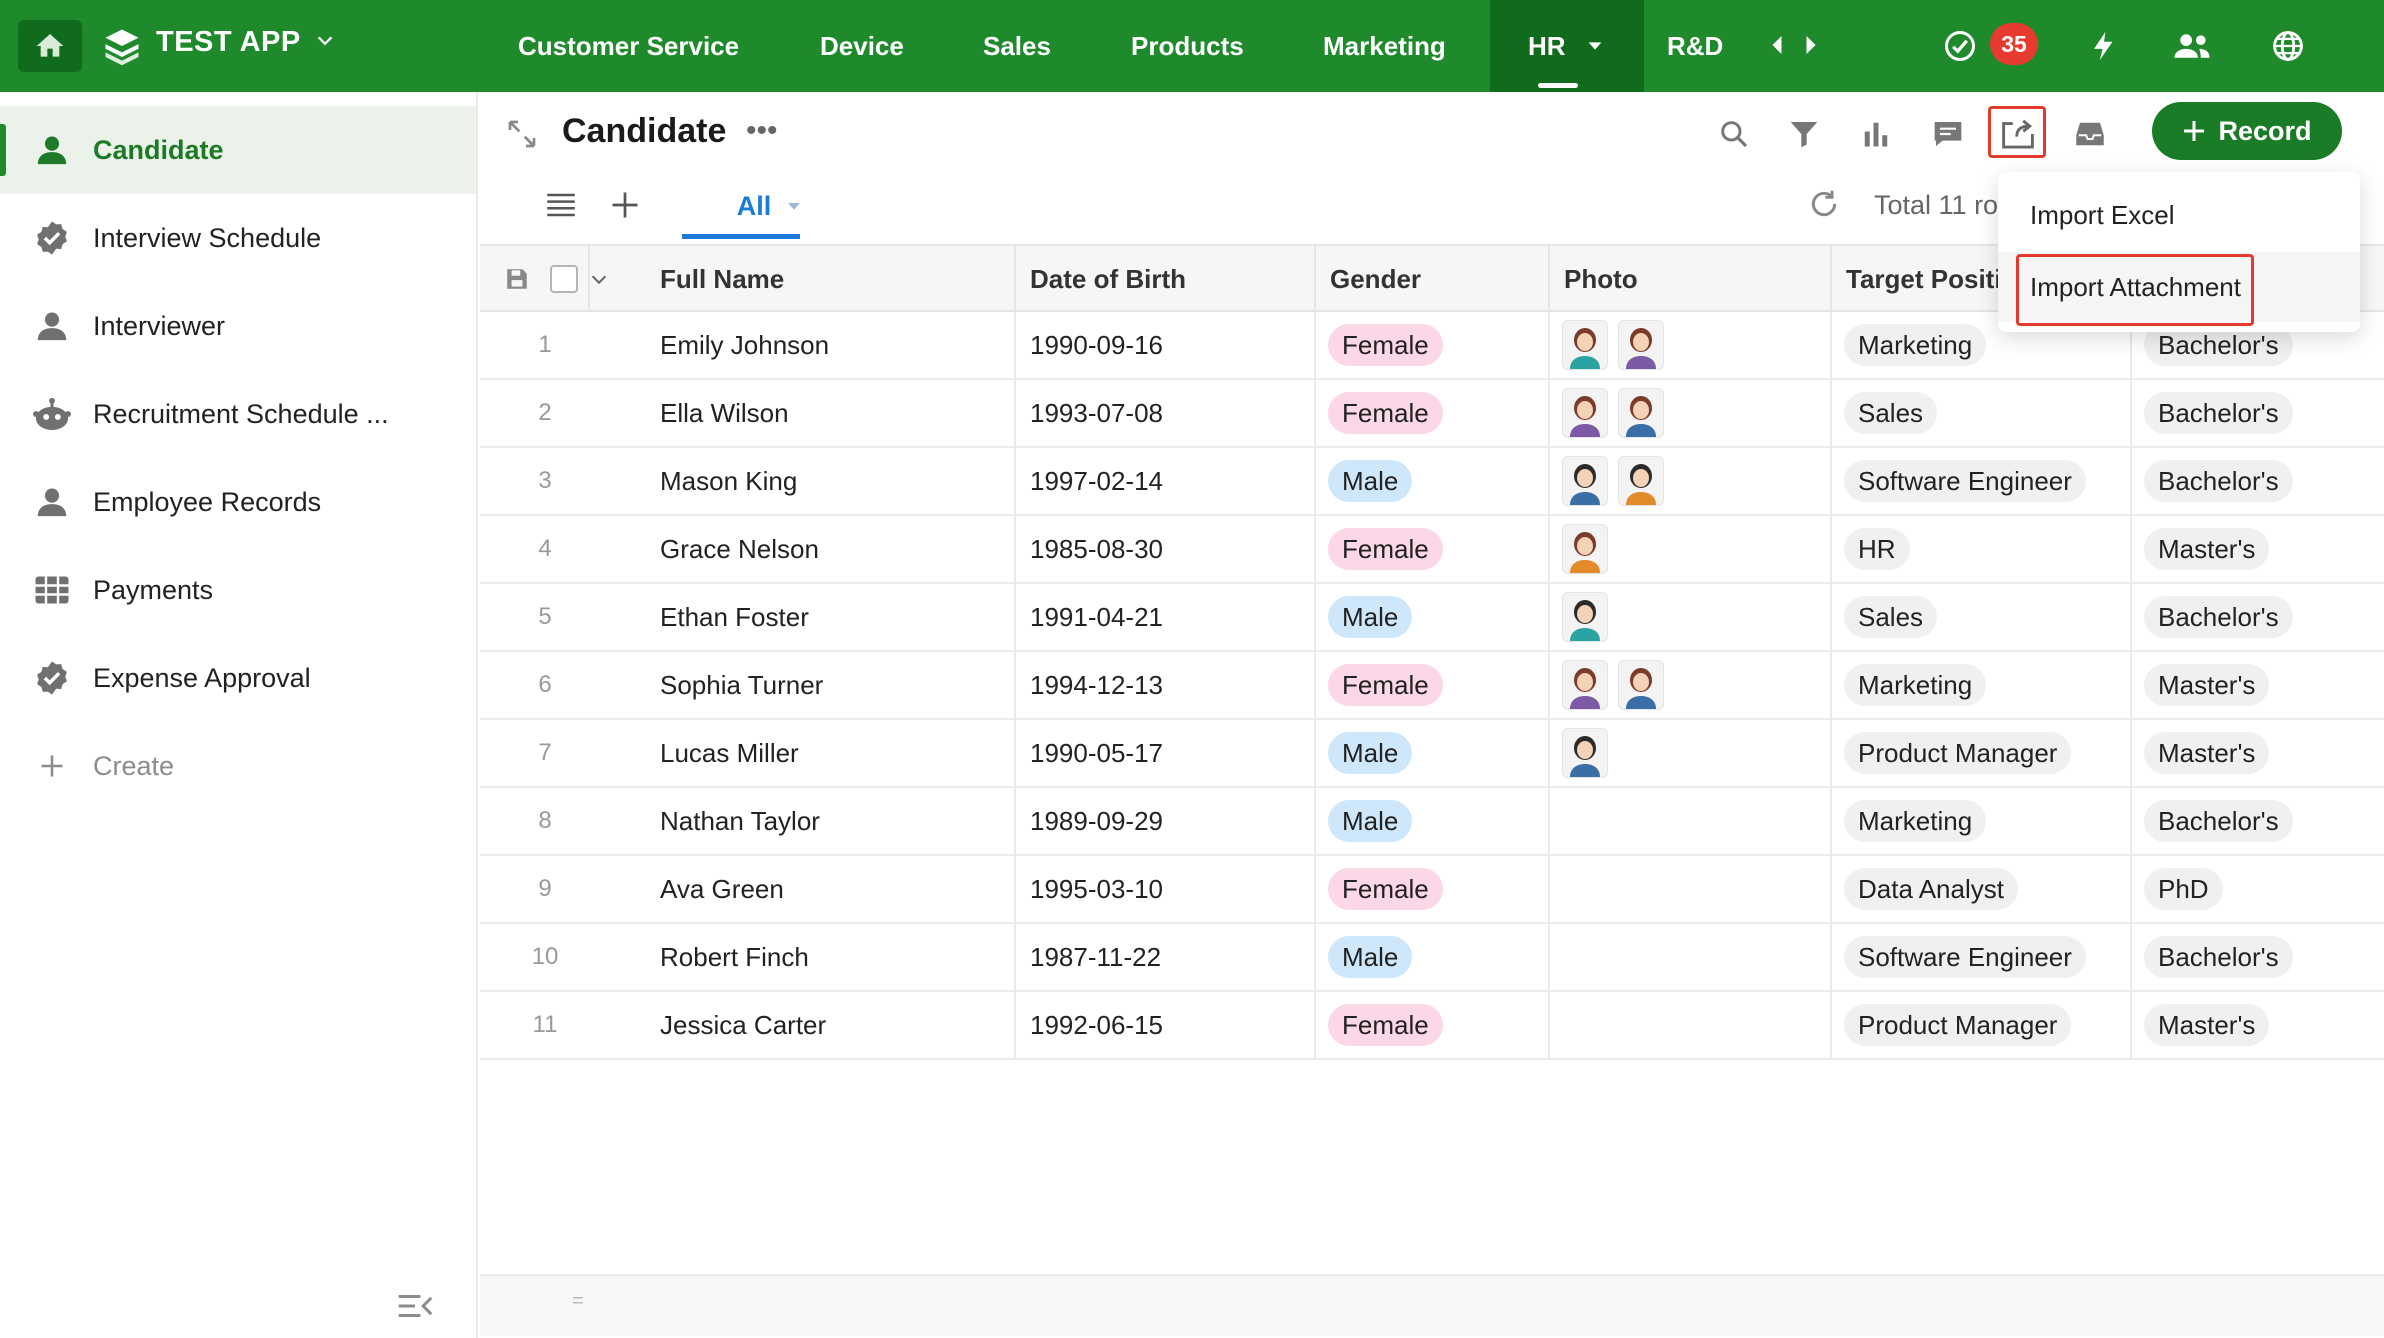 This screenshot has width=2384, height=1338. Describe the element at coordinates (1166, 957) in the screenshot. I see `cell-date-of-birth: 1987-11-22` at that location.